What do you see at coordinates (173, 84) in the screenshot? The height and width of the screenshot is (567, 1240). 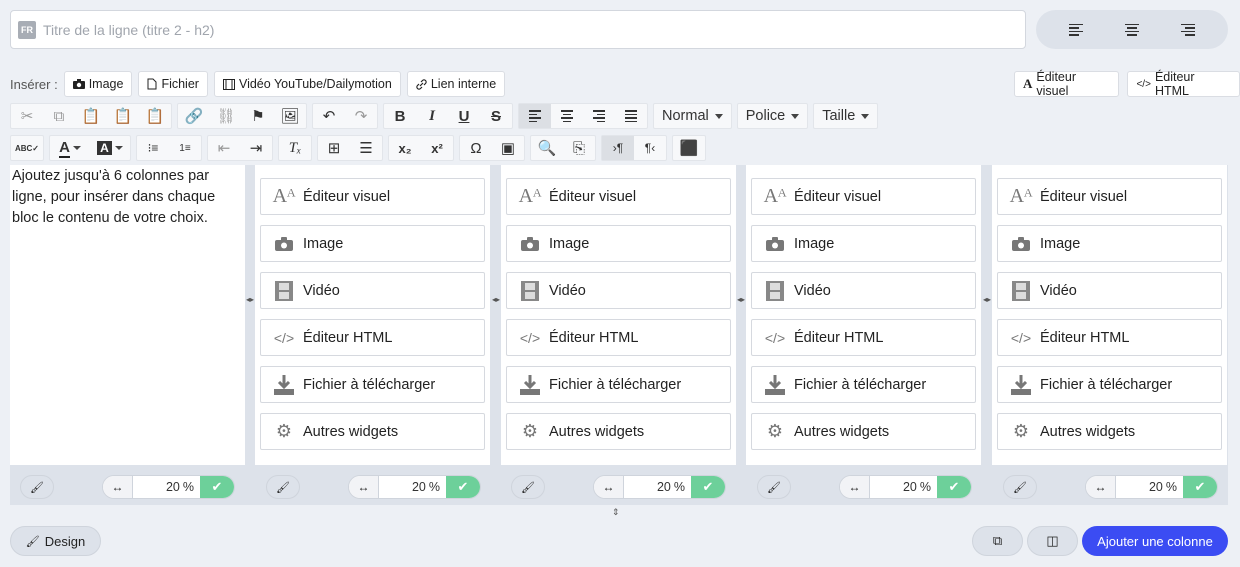 I see `insert-file-button: Fichier` at bounding box center [173, 84].